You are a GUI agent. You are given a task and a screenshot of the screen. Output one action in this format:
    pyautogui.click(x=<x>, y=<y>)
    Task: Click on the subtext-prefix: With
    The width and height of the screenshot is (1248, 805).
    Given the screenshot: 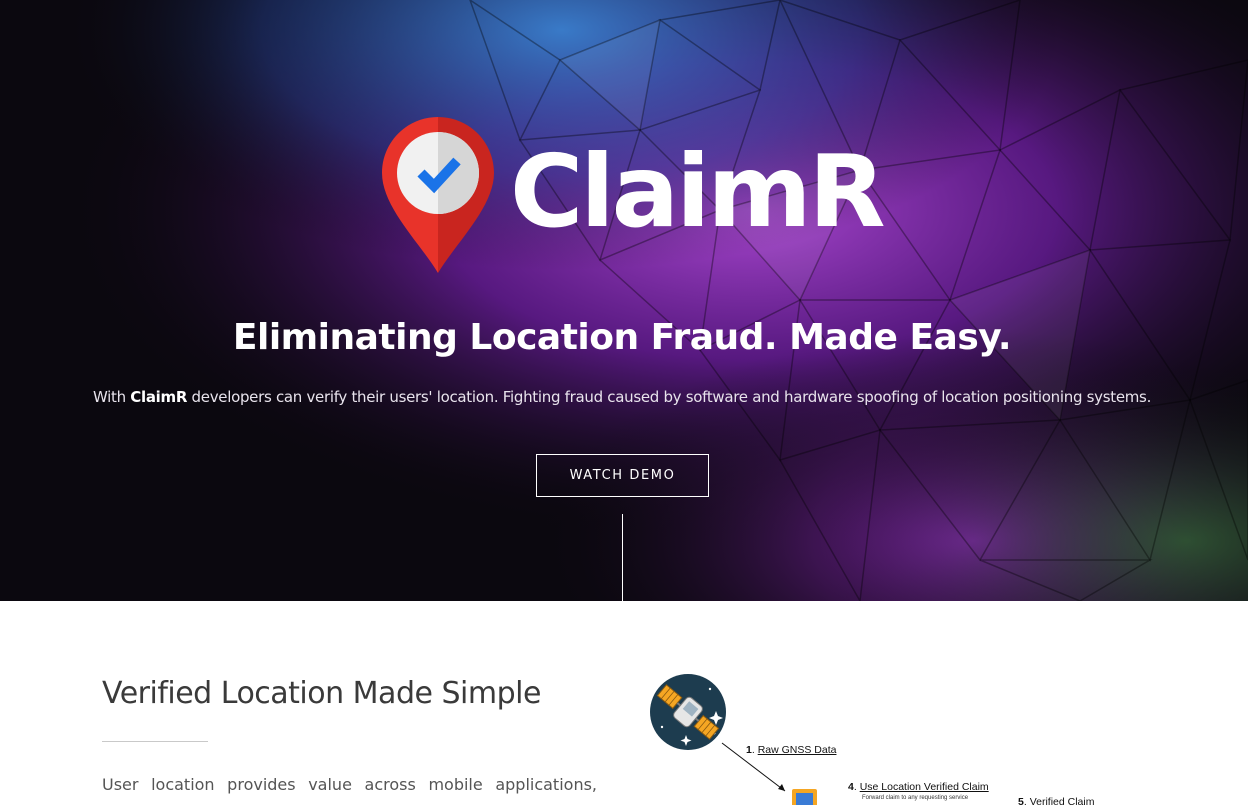 What is the action you would take?
    pyautogui.click(x=111, y=397)
    